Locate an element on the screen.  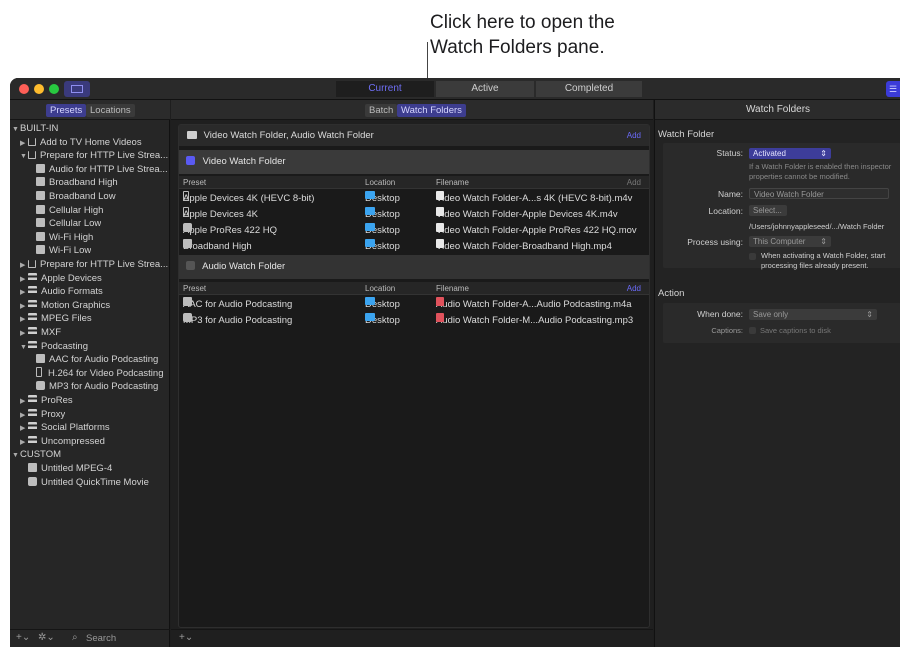
popup-chevron-icon: ⇕ is located at coordinates (869, 314).